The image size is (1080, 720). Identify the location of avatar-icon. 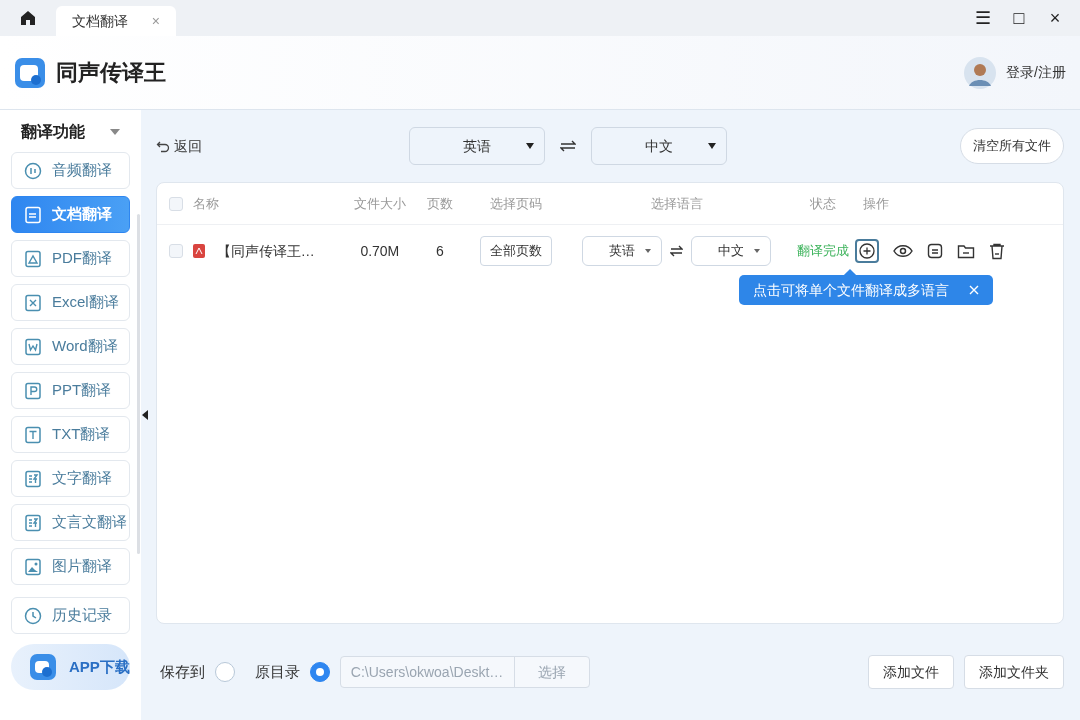
(980, 72).